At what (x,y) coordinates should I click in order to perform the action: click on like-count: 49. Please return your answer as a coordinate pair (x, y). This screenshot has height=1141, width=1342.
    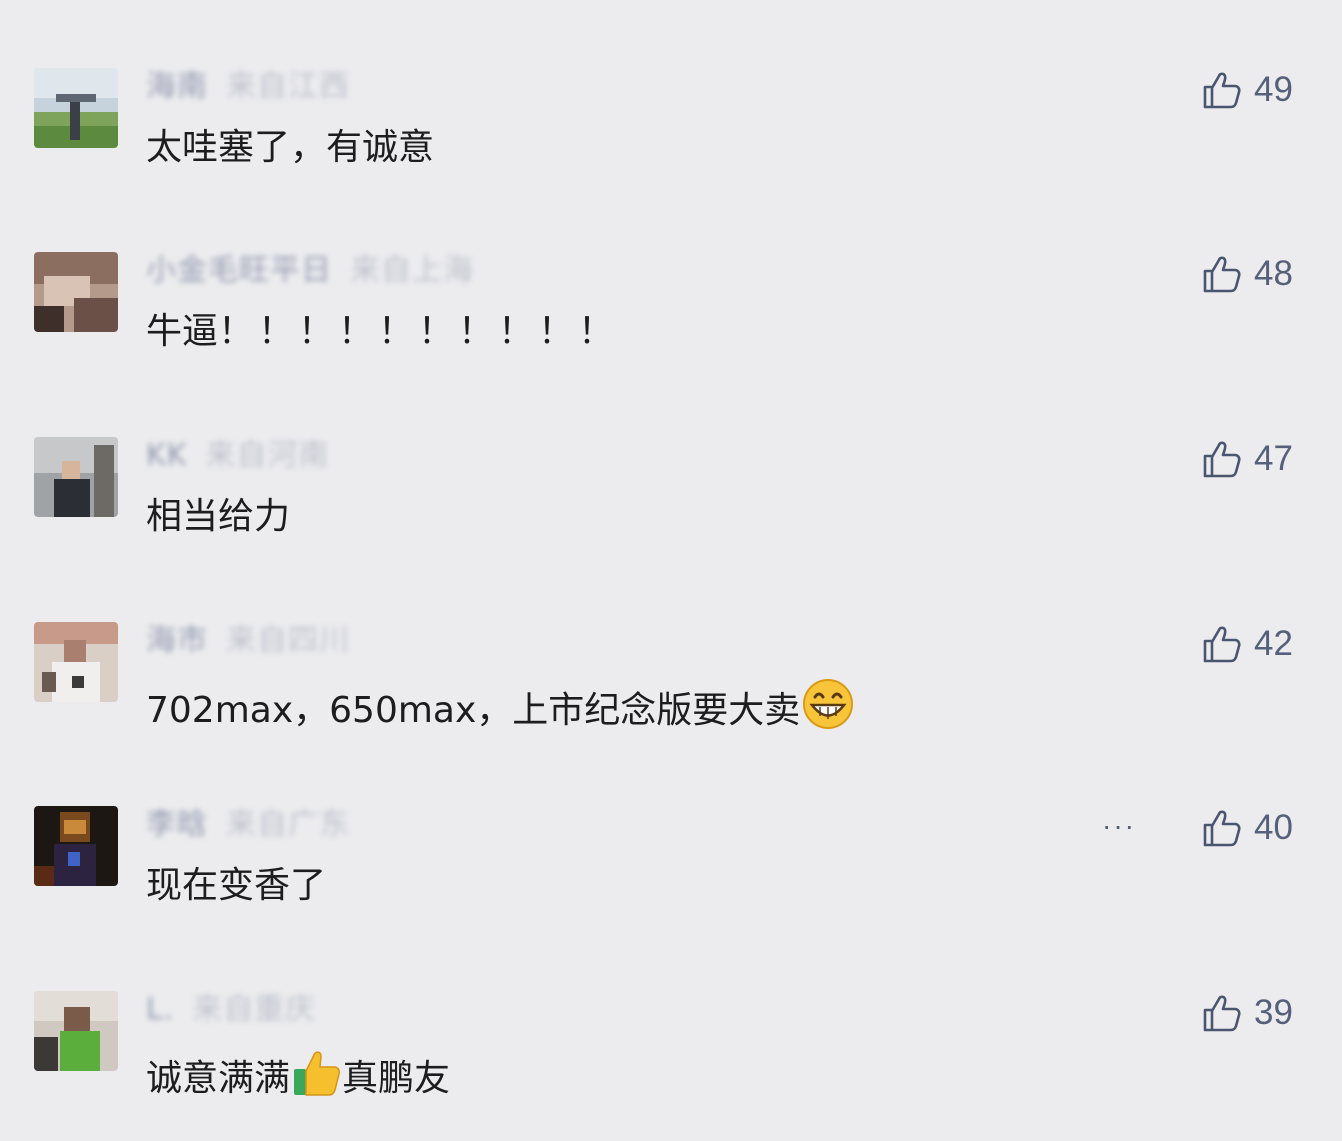
    Looking at the image, I should click on (1273, 89).